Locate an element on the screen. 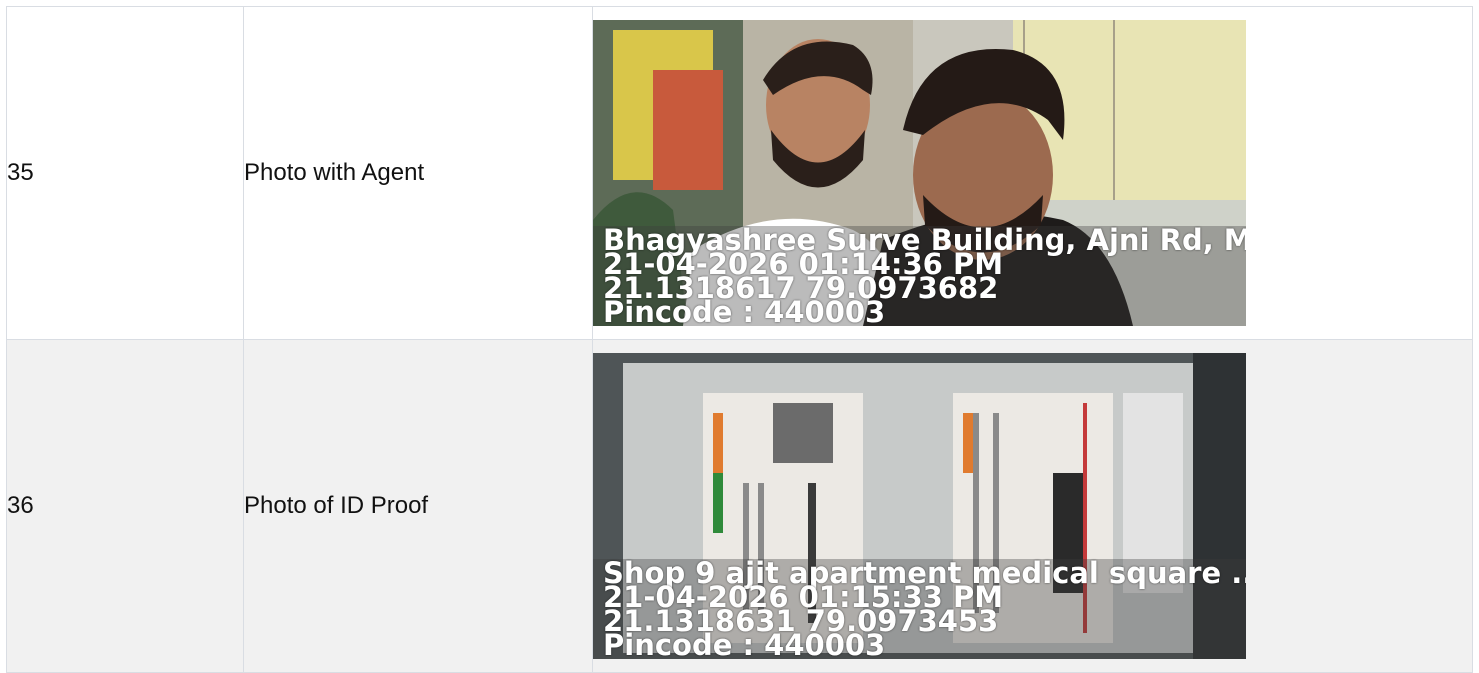 This screenshot has width=1479, height=673. row-number: 36 is located at coordinates (125, 506).